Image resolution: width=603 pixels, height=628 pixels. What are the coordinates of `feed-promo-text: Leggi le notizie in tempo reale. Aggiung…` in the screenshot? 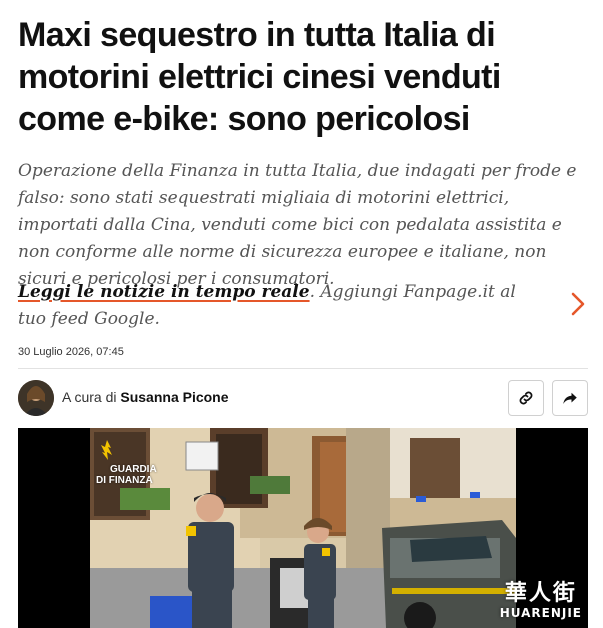 It's located at (278, 306).